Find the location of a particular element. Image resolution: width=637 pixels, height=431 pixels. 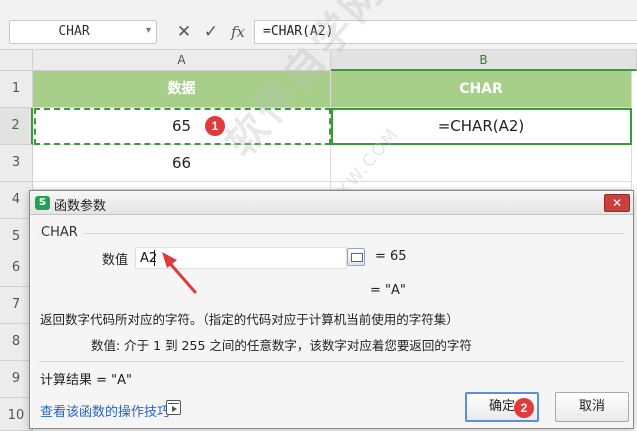

collapse-dialog-icon is located at coordinates (356, 257).